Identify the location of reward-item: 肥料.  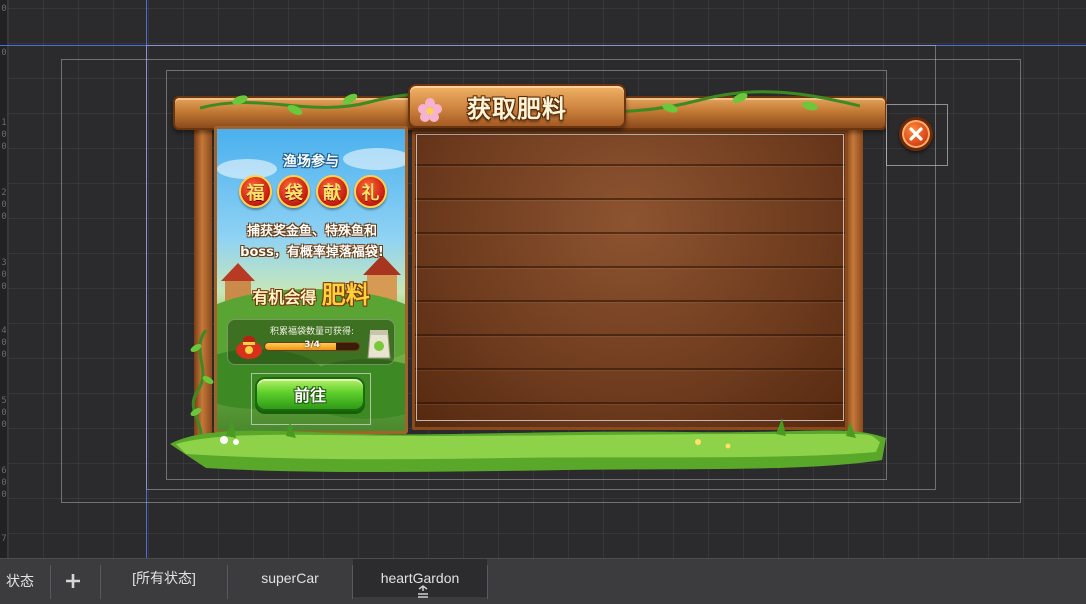
(345, 295).